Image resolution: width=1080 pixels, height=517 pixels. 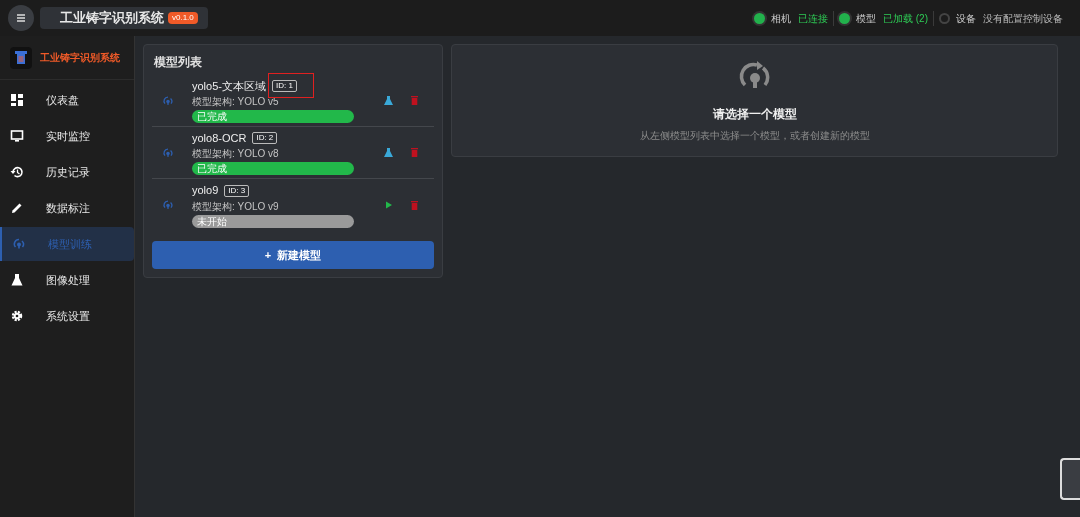 I want to click on menu-button, so click(x=21, y=18).